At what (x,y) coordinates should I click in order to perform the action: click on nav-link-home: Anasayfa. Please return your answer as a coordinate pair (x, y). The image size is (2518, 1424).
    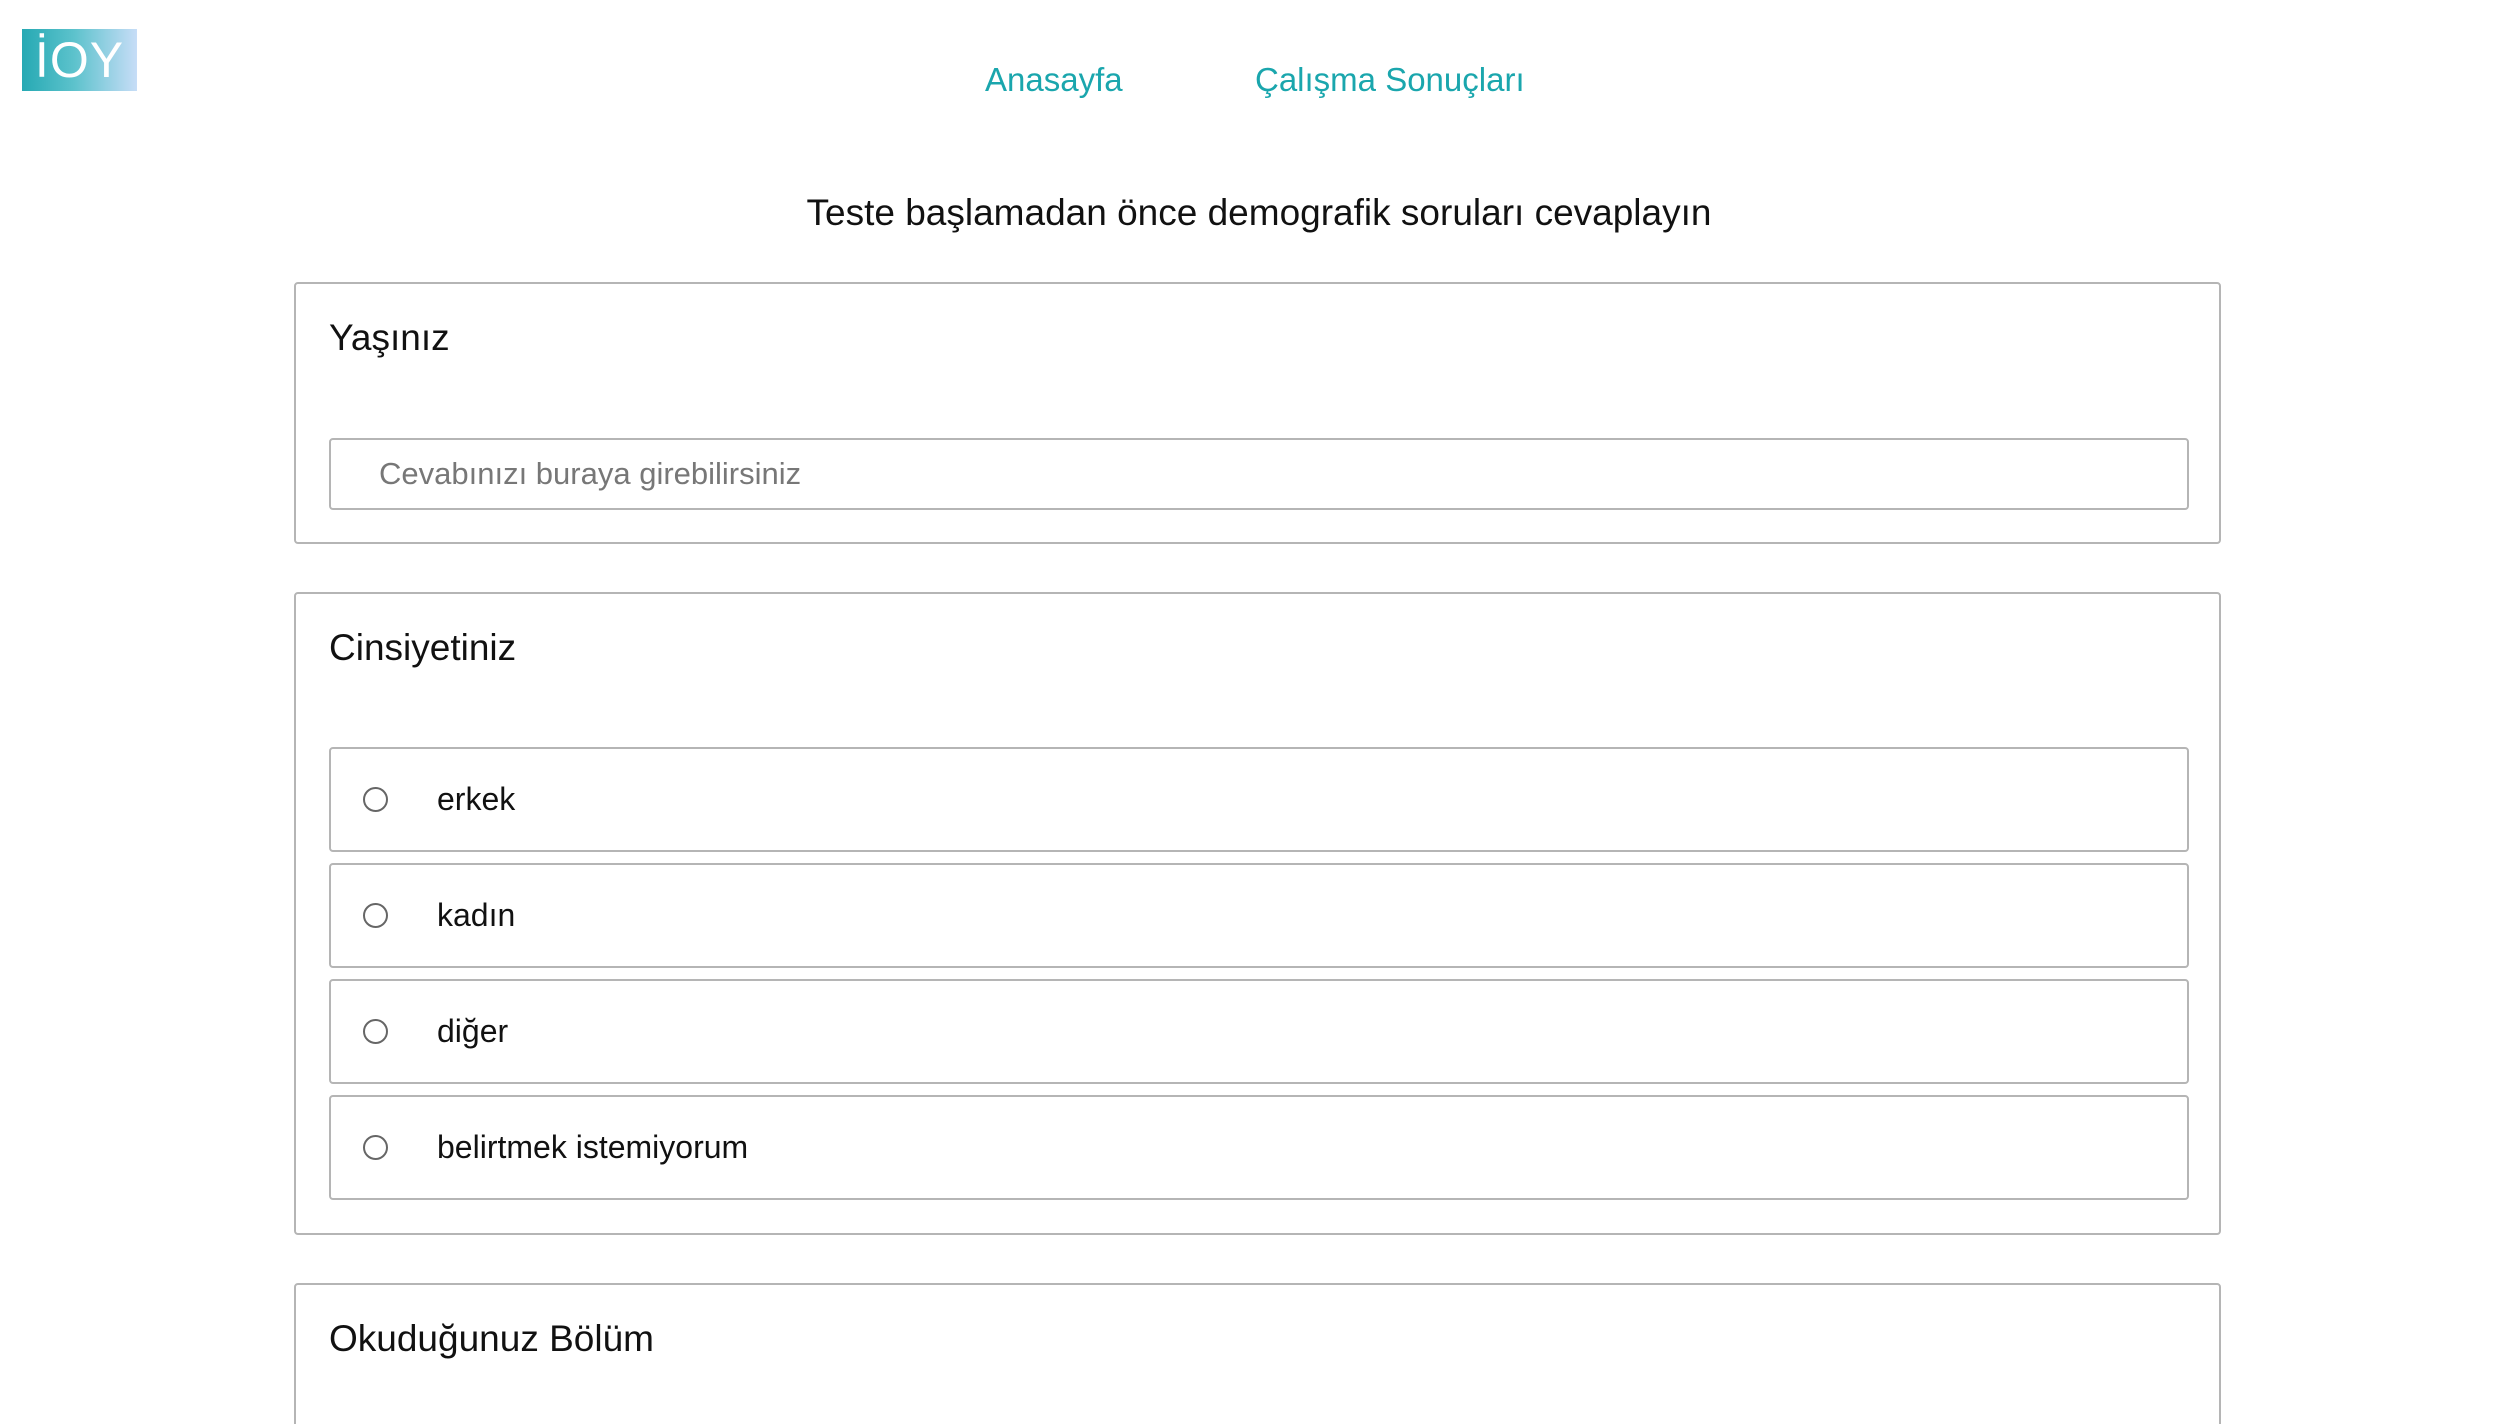
    Looking at the image, I should click on (1054, 80).